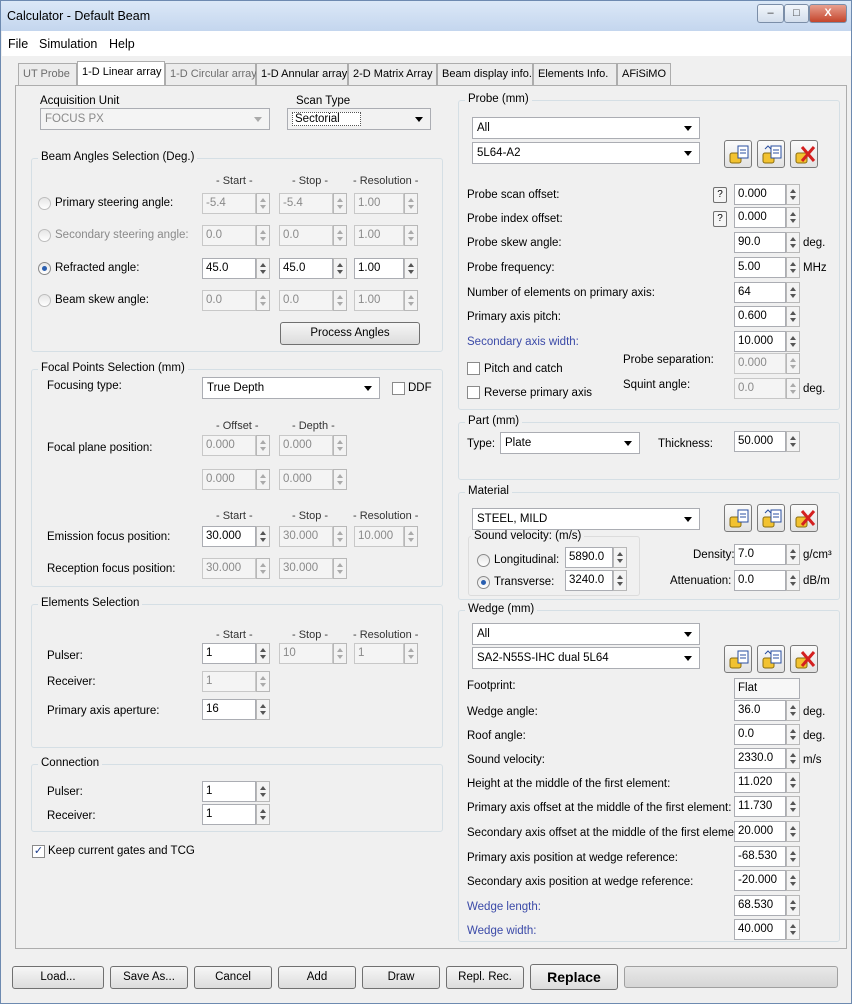 The width and height of the screenshot is (852, 1004). I want to click on transverse-field: 3240.0, so click(589, 580).